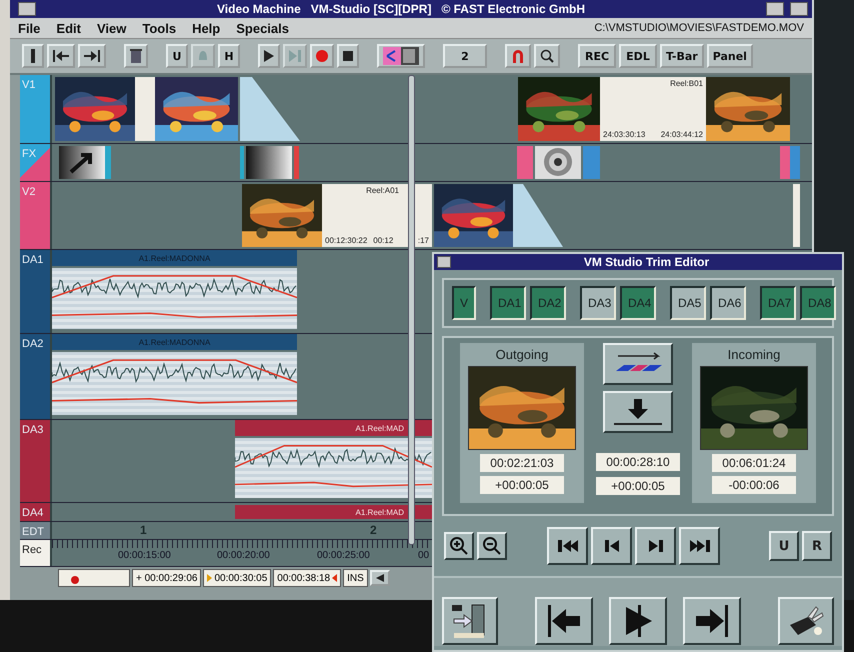  Describe the element at coordinates (333, 512) in the screenshot. I see `audio-clip-bar: A1.Reel:MAD` at that location.